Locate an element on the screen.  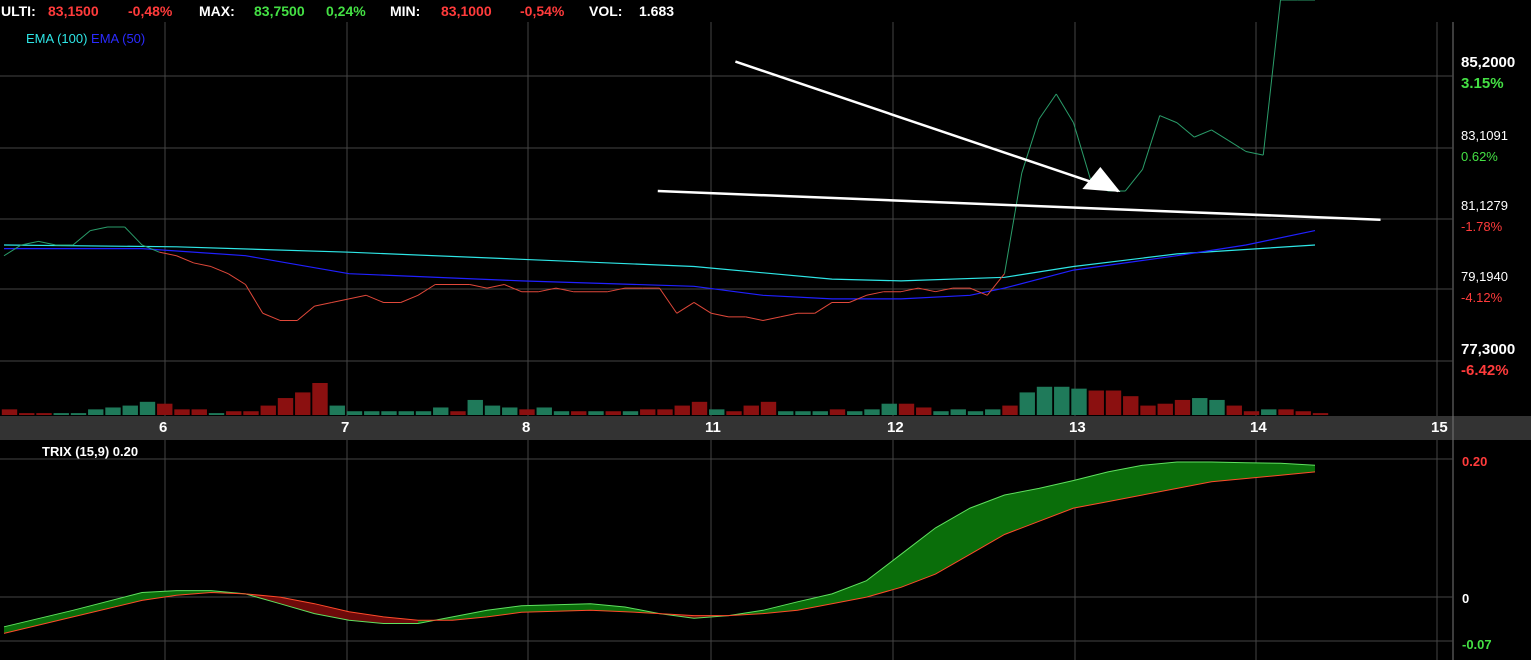
trix-title: TRIX (15,9) 0.20 is located at coordinates (90, 451).